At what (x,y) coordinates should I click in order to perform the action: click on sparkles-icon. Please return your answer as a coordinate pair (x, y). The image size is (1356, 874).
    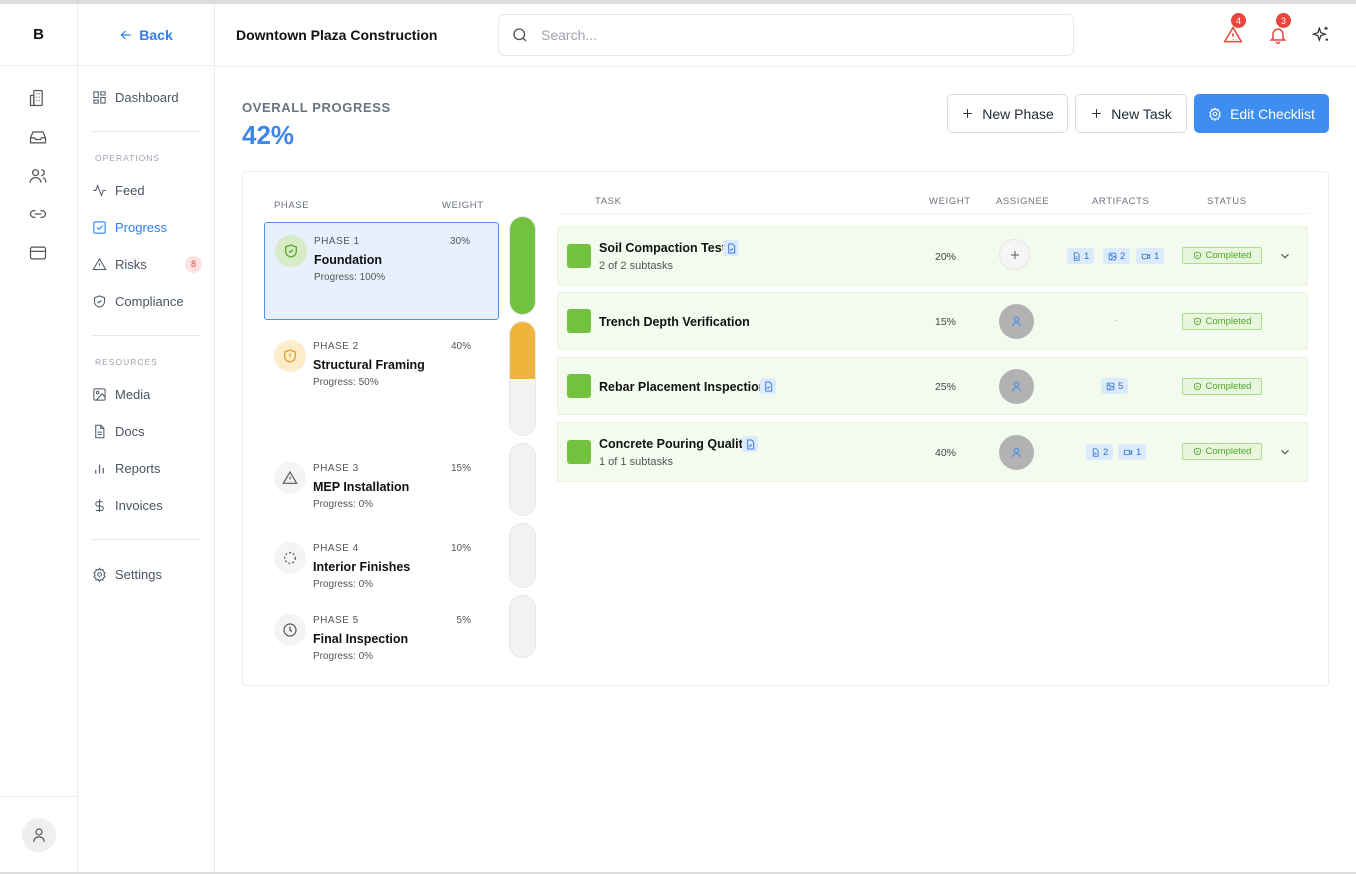
    Looking at the image, I should click on (1320, 34).